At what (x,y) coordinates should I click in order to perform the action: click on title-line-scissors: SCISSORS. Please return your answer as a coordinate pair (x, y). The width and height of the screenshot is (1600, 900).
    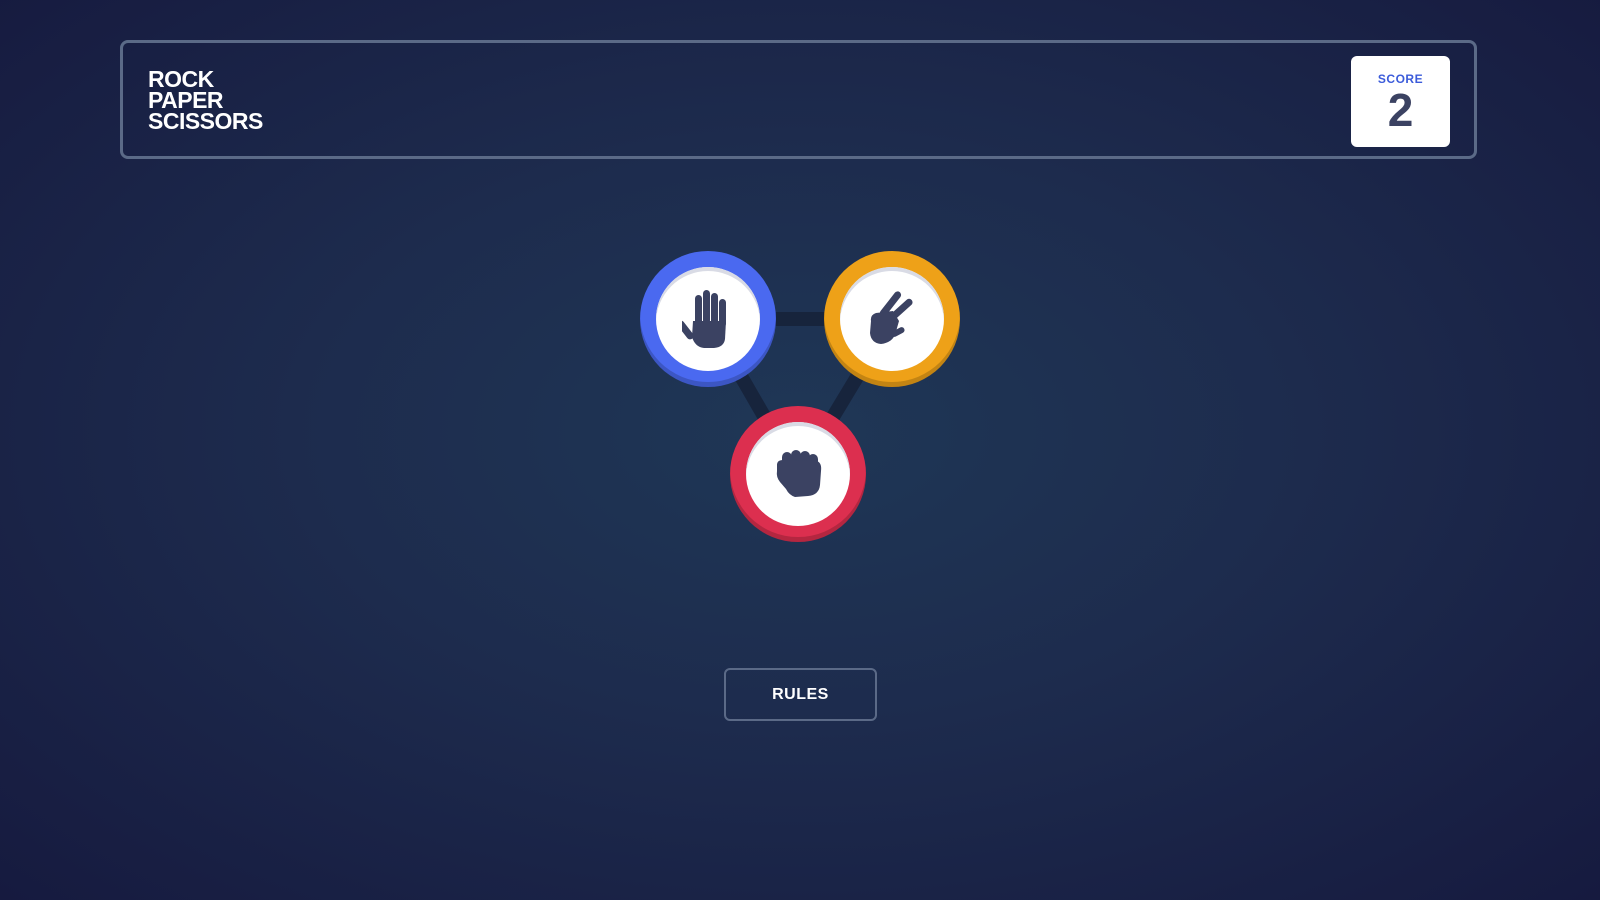
    Looking at the image, I should click on (205, 121).